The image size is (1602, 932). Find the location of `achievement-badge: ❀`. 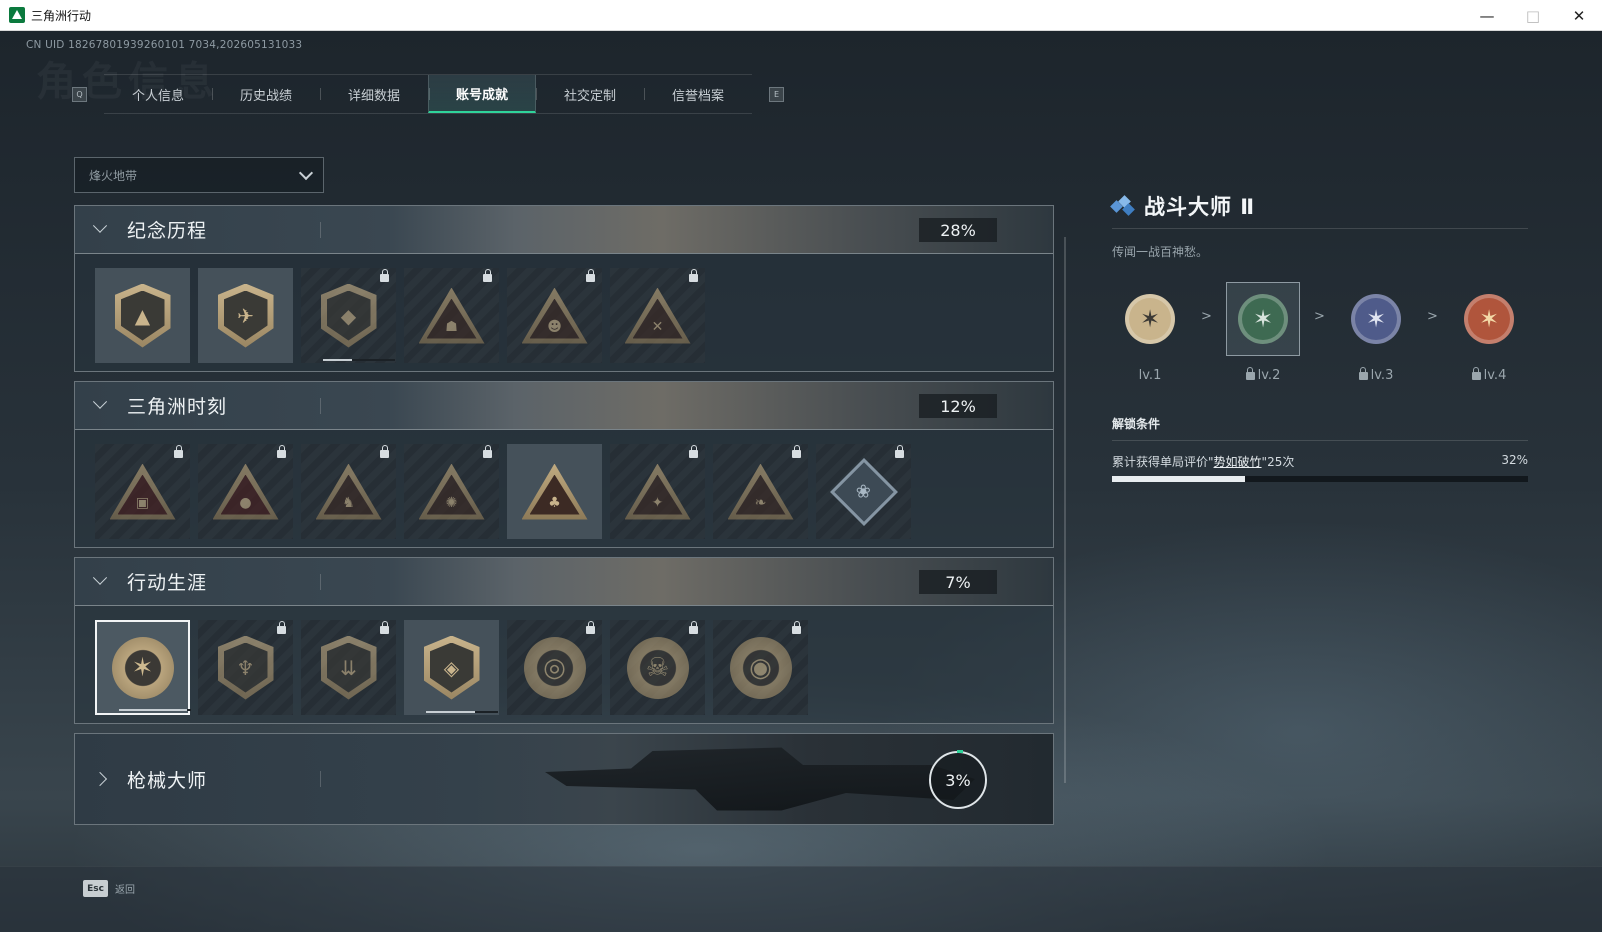

achievement-badge: ❀ is located at coordinates (863, 491).